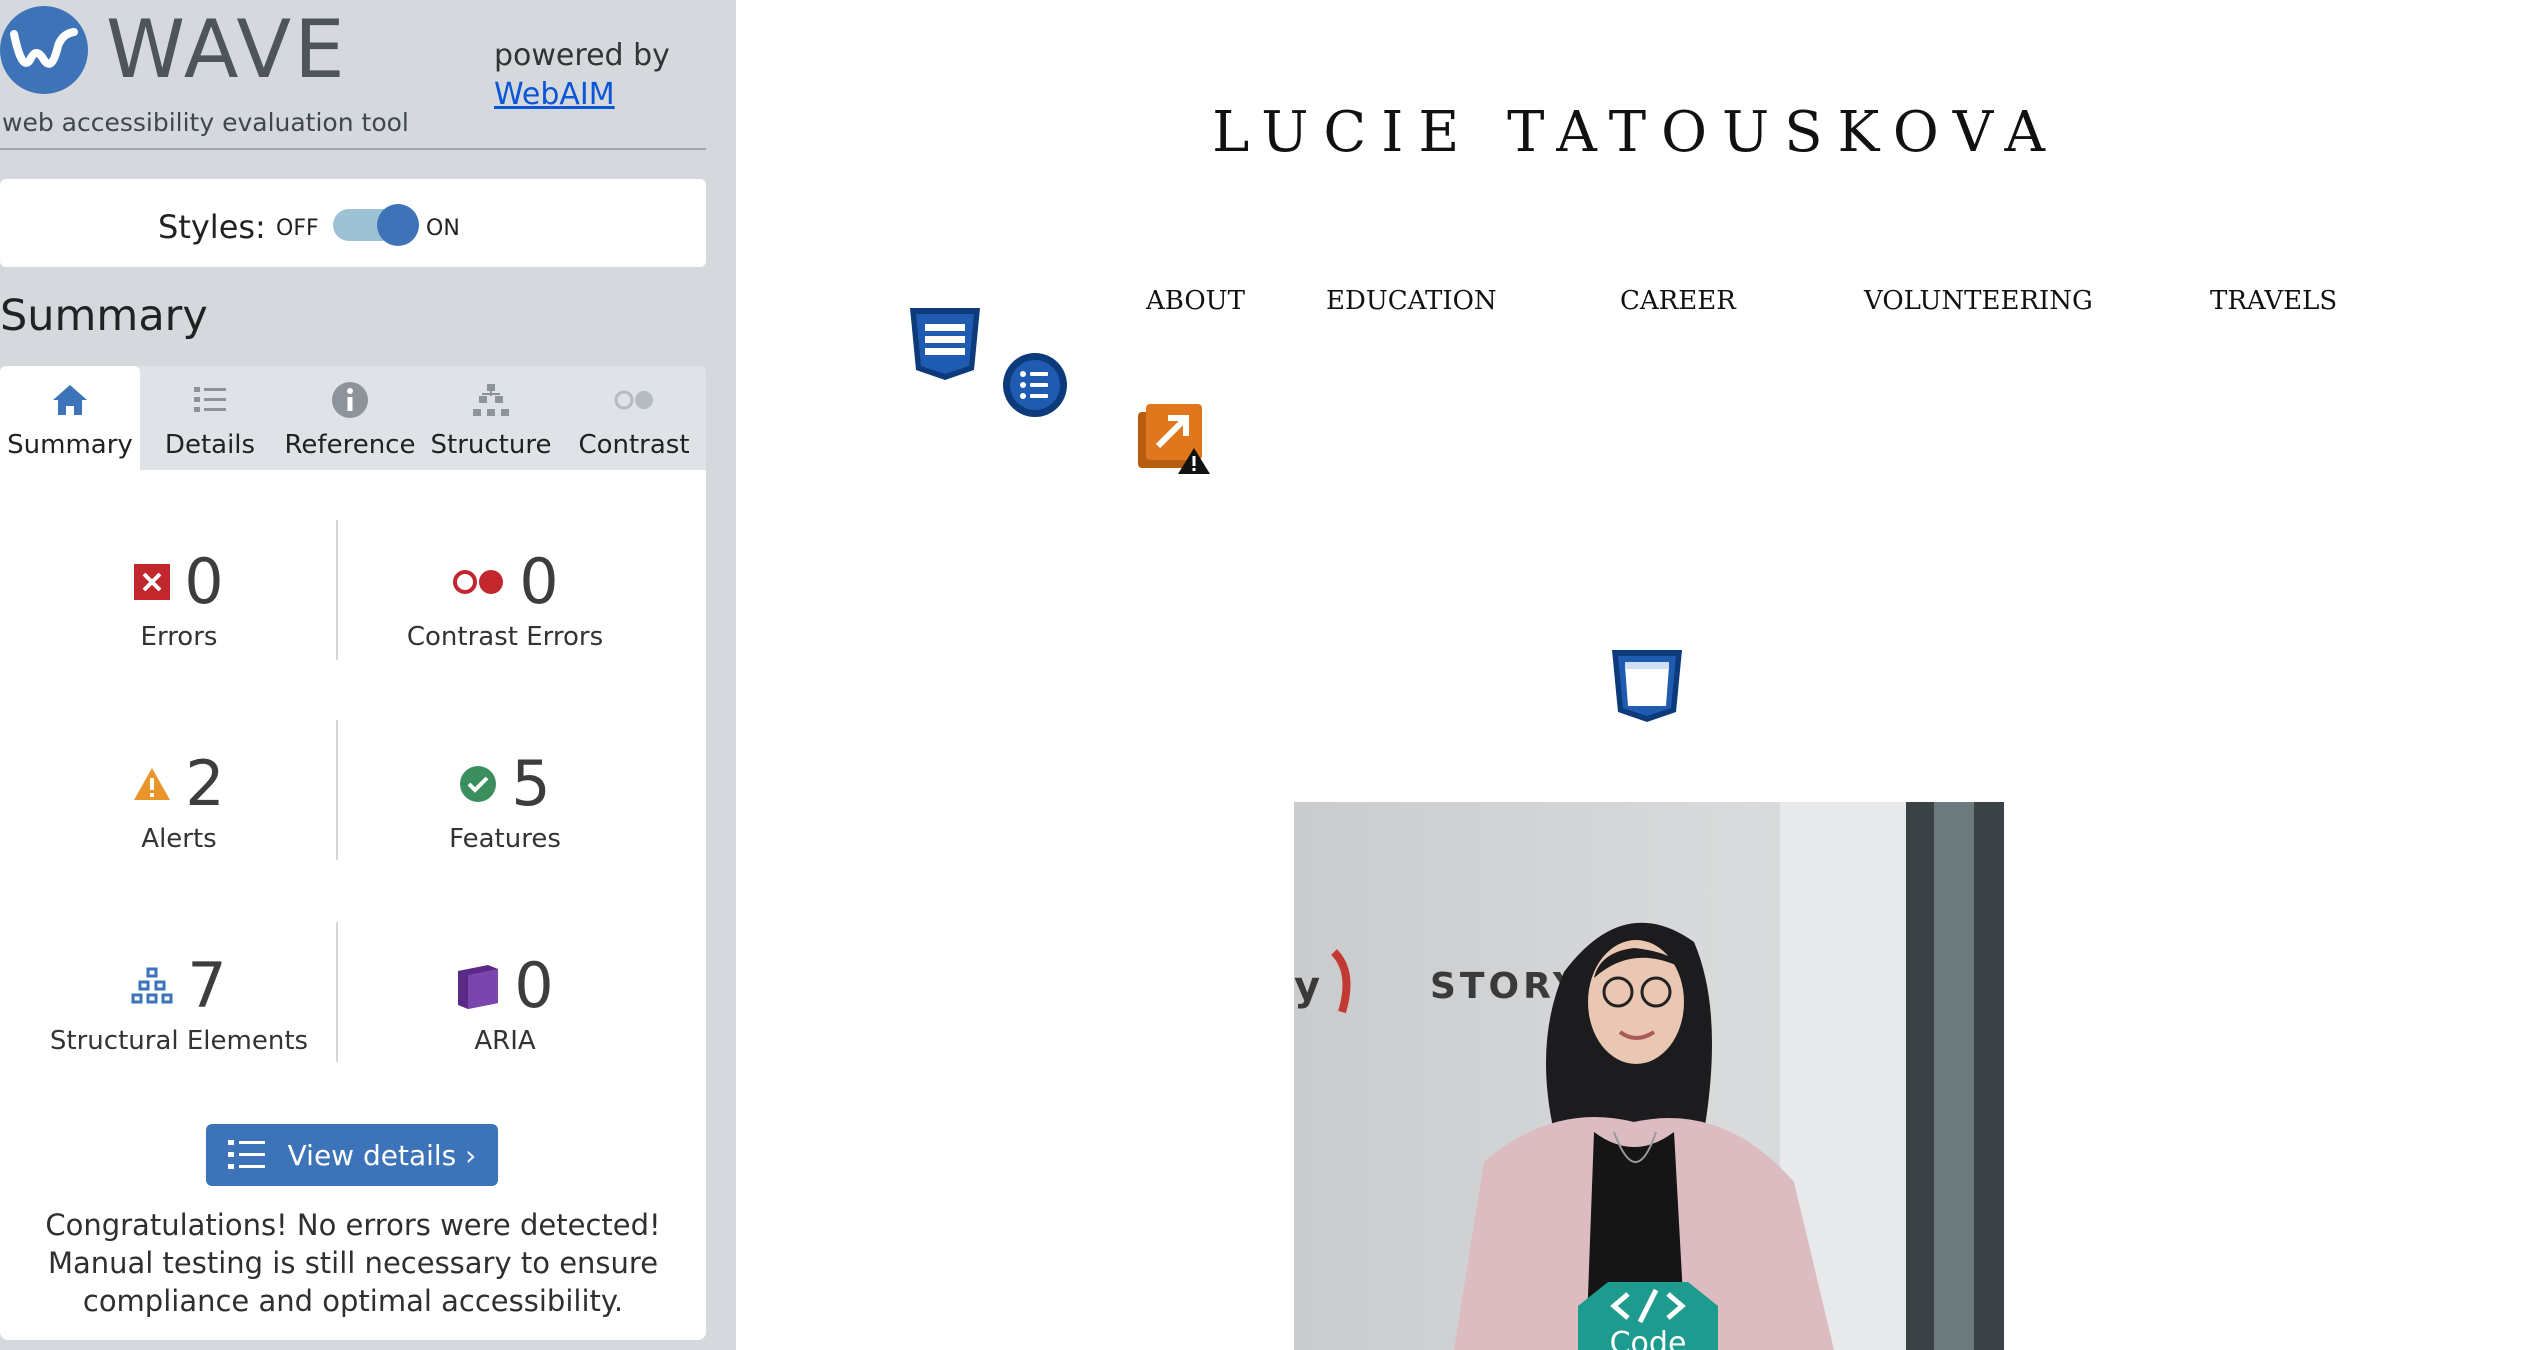  Describe the element at coordinates (505, 1005) in the screenshot. I see `stat-aria: 0 ARIA` at that location.